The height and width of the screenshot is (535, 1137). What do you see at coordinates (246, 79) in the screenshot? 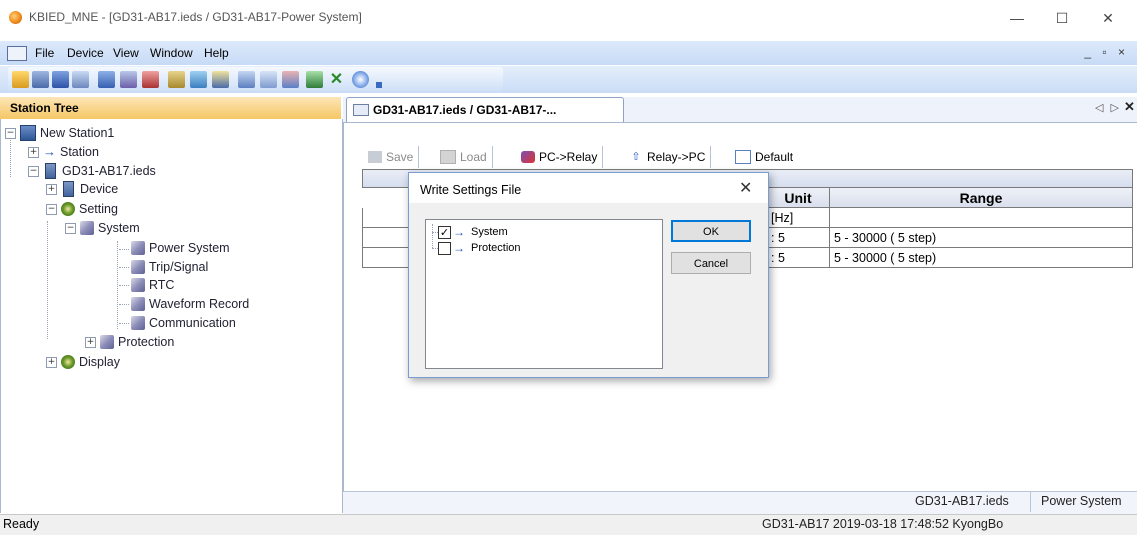
I see `window-icon` at bounding box center [246, 79].